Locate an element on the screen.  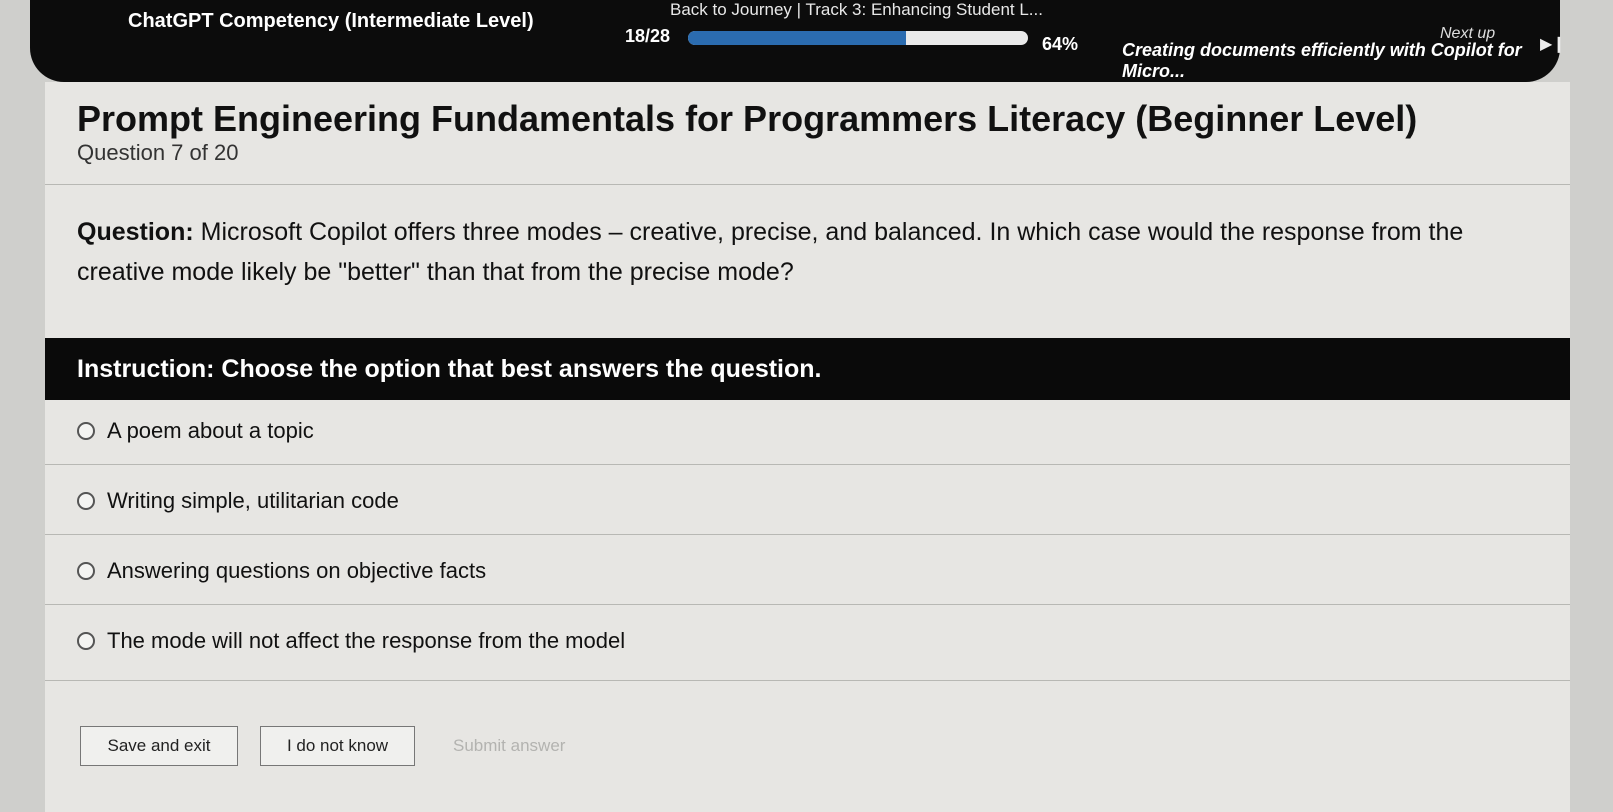
progress-count: 18/28 is located at coordinates (648, 36).